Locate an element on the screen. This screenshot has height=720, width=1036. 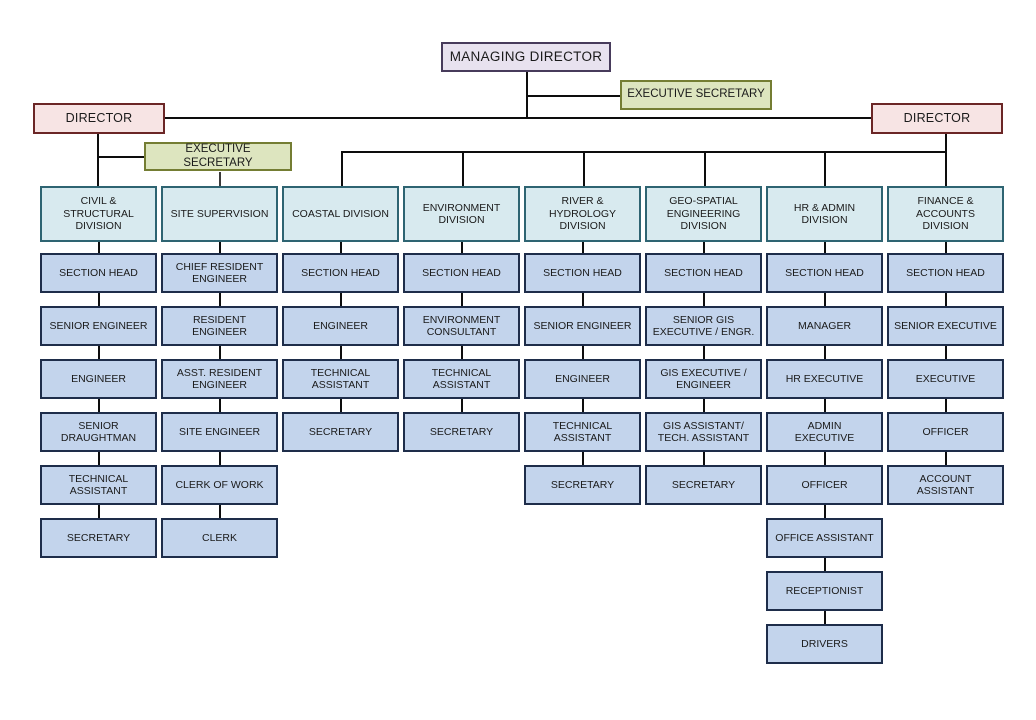
role-box-hr-admin-1: MANAGER is located at coordinates (824, 326).